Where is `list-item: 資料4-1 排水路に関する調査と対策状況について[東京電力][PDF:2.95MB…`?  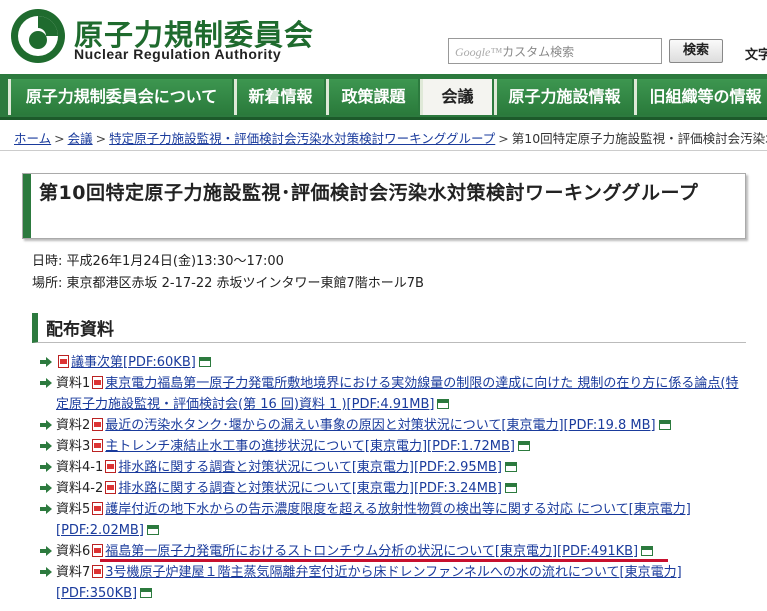 list-item: 資料4-1 排水路に関する調査と対策状況について[東京電力][PDF:2.95MB… is located at coordinates (395, 467).